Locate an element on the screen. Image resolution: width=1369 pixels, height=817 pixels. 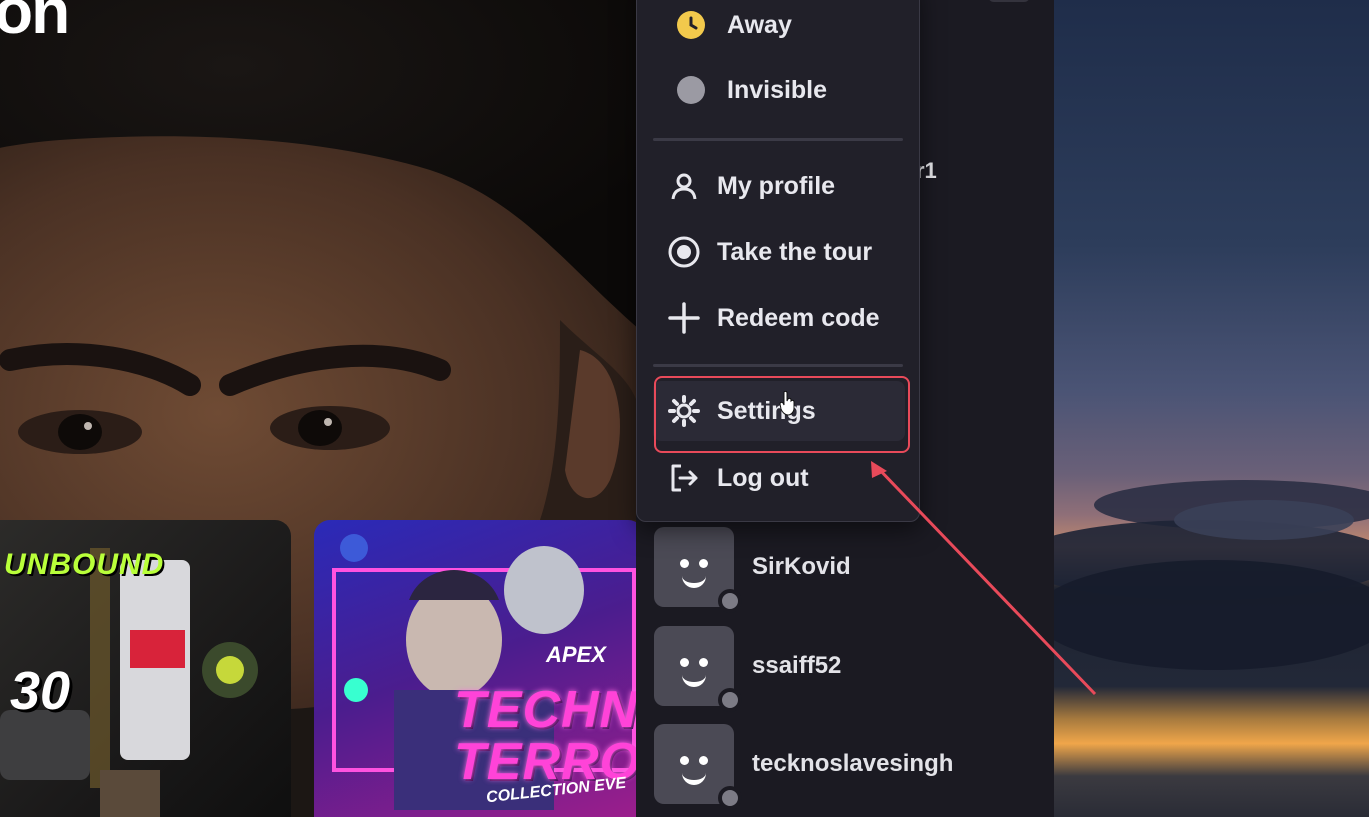
status-invisible-item: Invisible is located at coordinates (779, 90).